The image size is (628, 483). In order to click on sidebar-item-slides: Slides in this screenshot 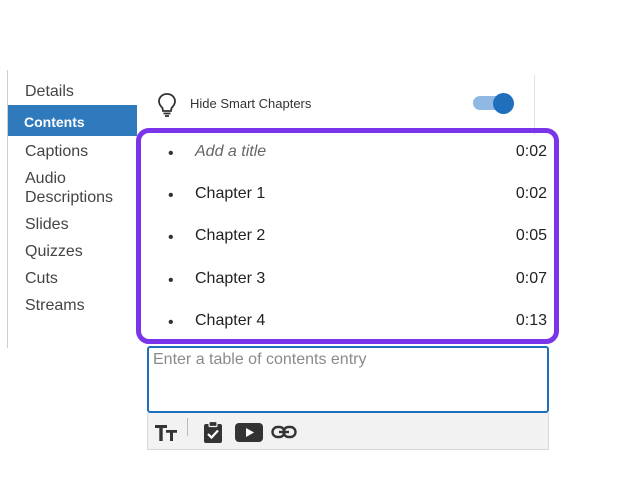, I will do `click(72, 224)`.